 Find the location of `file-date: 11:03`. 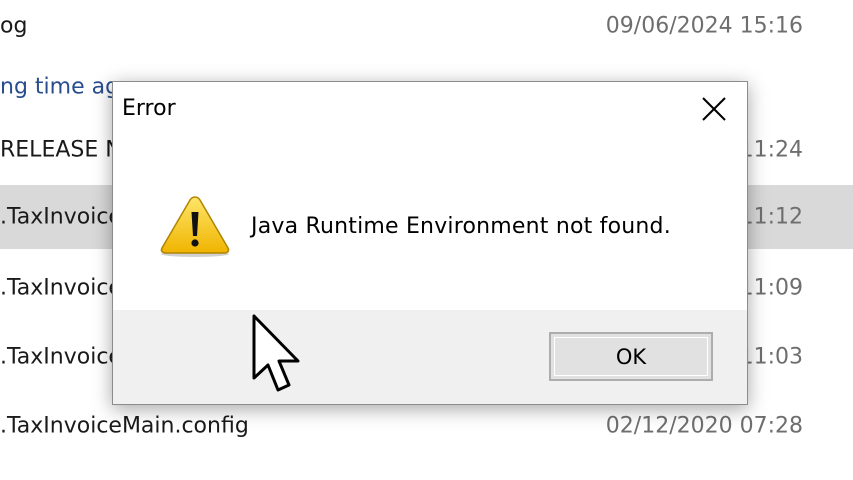

file-date: 11:03 is located at coordinates (771, 357).